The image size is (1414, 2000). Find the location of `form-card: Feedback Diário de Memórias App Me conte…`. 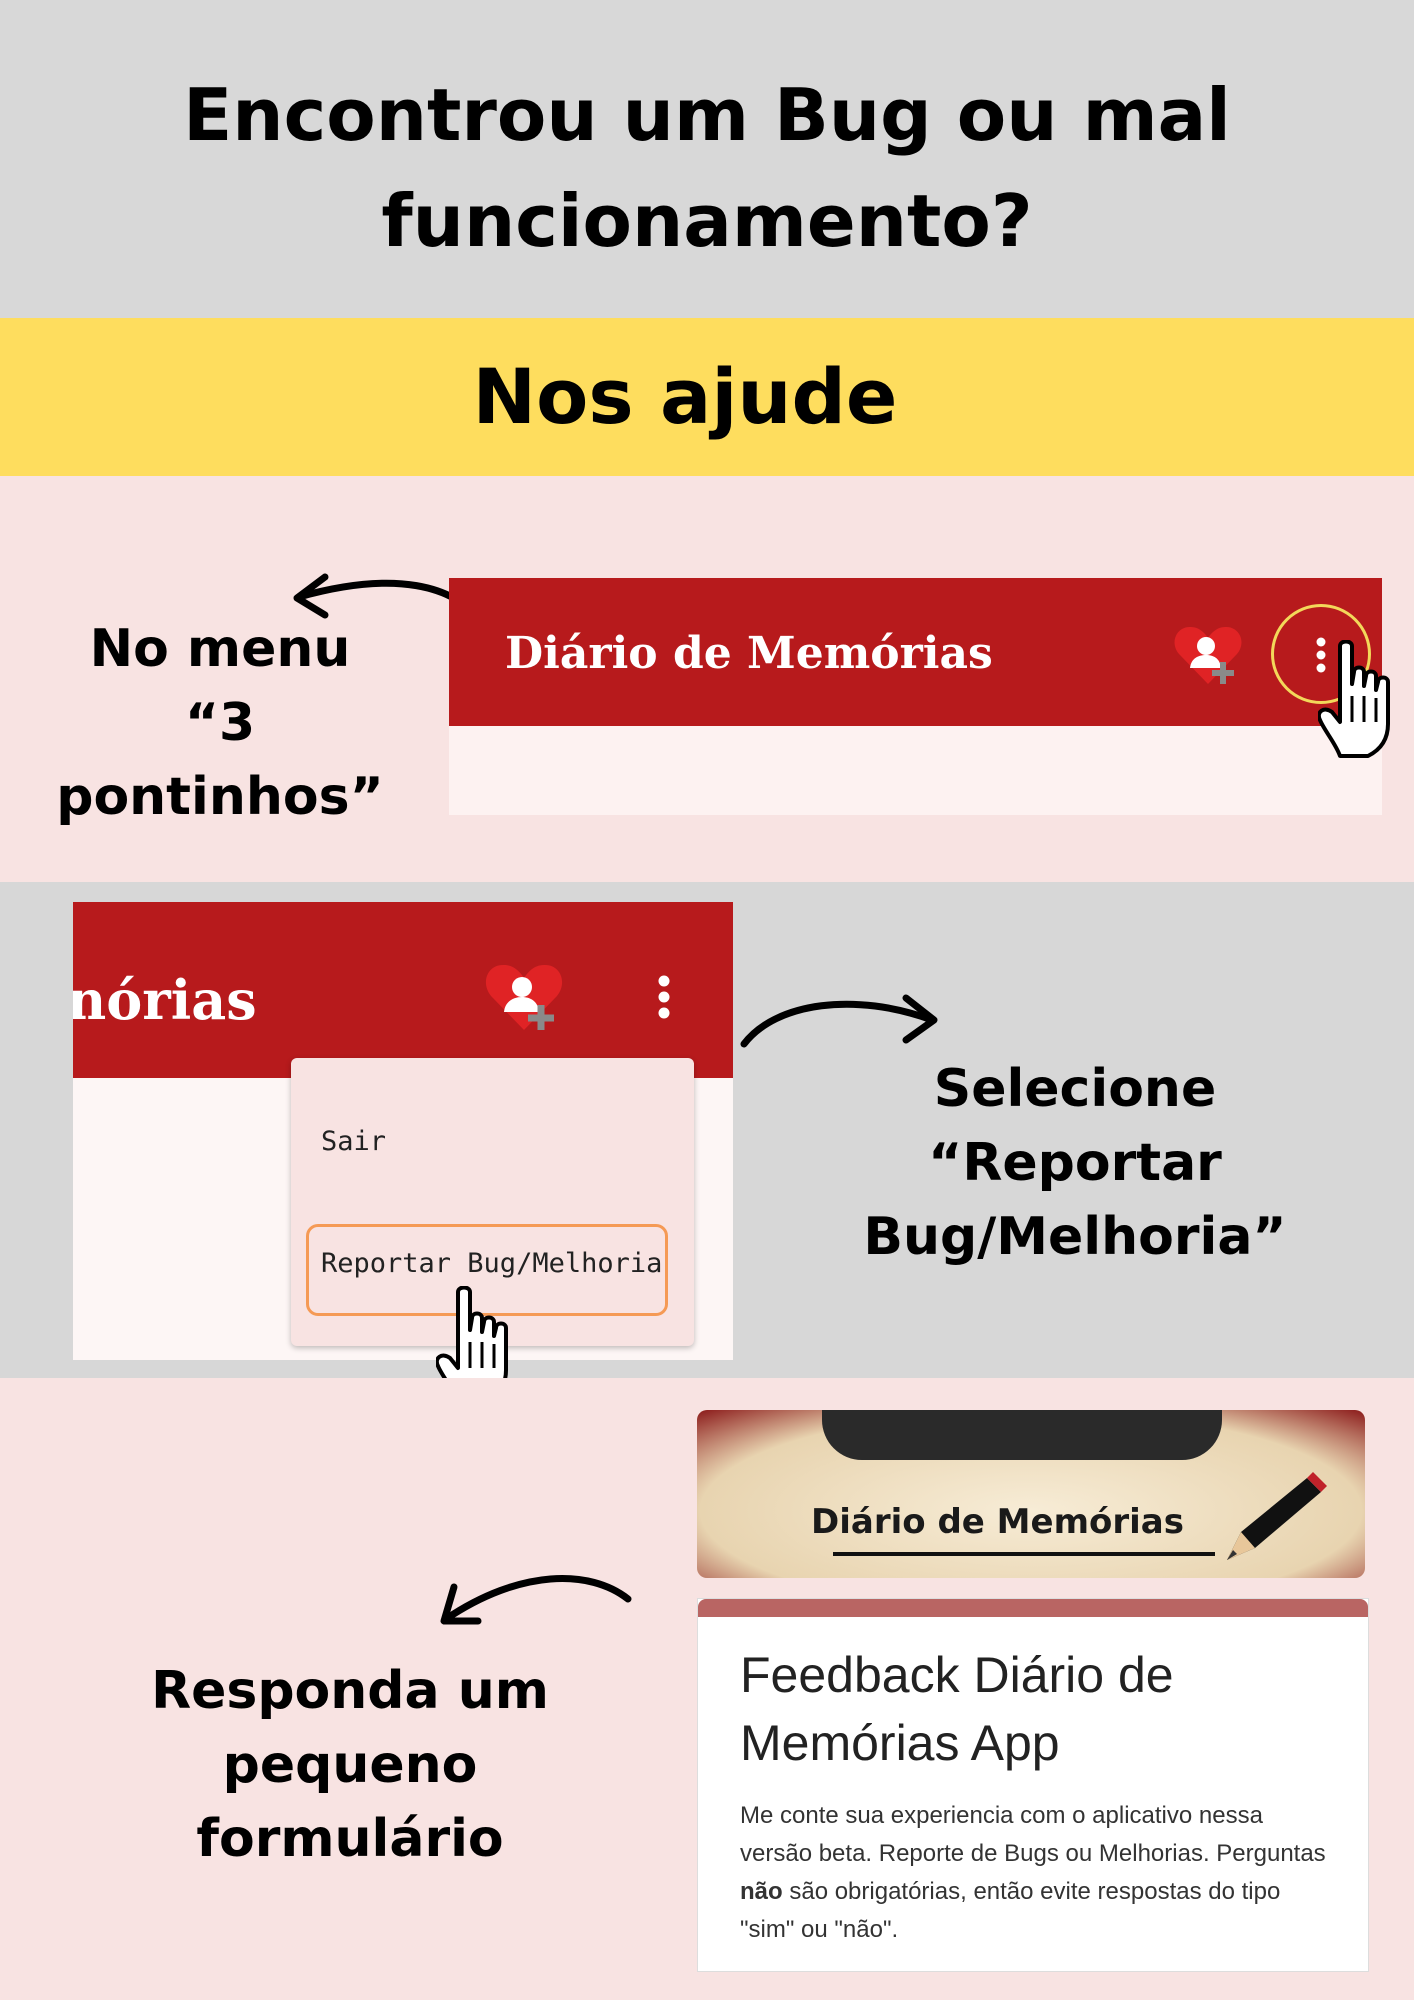

form-card: Feedback Diário de Memórias App Me conte… is located at coordinates (1033, 1785).